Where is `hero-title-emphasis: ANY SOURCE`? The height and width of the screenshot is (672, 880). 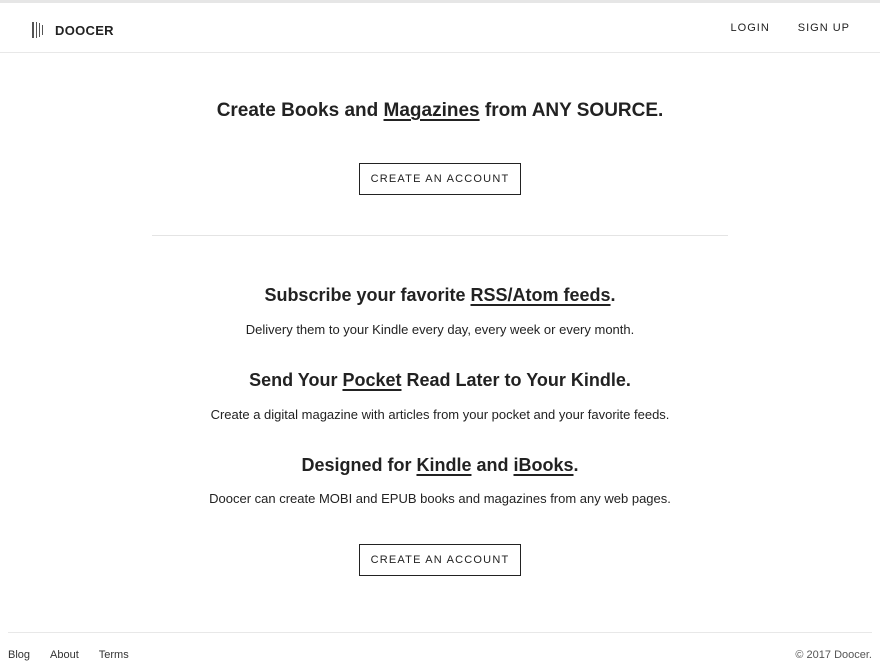 hero-title-emphasis: ANY SOURCE is located at coordinates (595, 110).